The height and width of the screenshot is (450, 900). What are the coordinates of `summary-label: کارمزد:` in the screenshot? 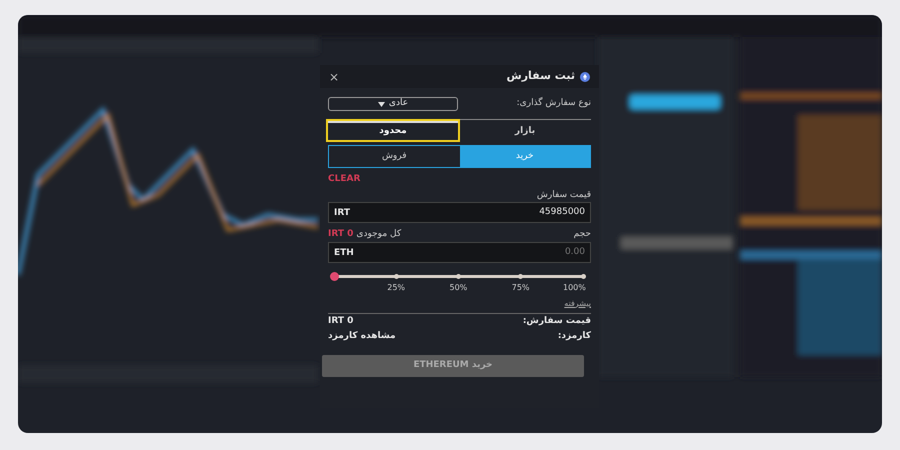 It's located at (574, 337).